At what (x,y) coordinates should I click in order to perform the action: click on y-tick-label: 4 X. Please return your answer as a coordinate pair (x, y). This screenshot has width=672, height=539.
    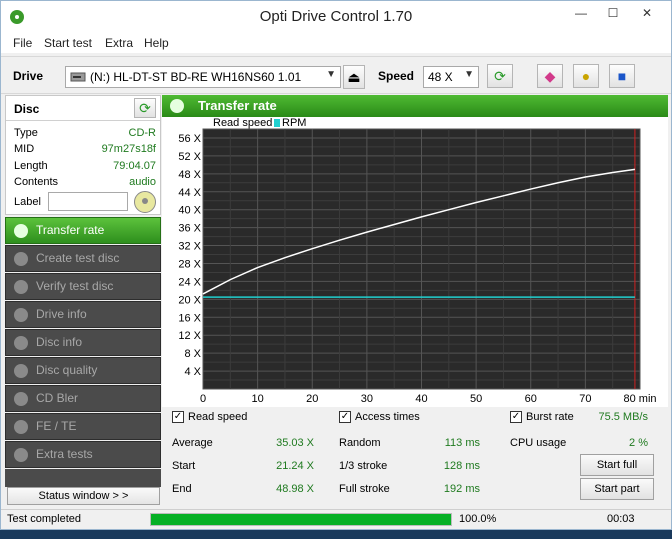
    Looking at the image, I should click on (192, 372).